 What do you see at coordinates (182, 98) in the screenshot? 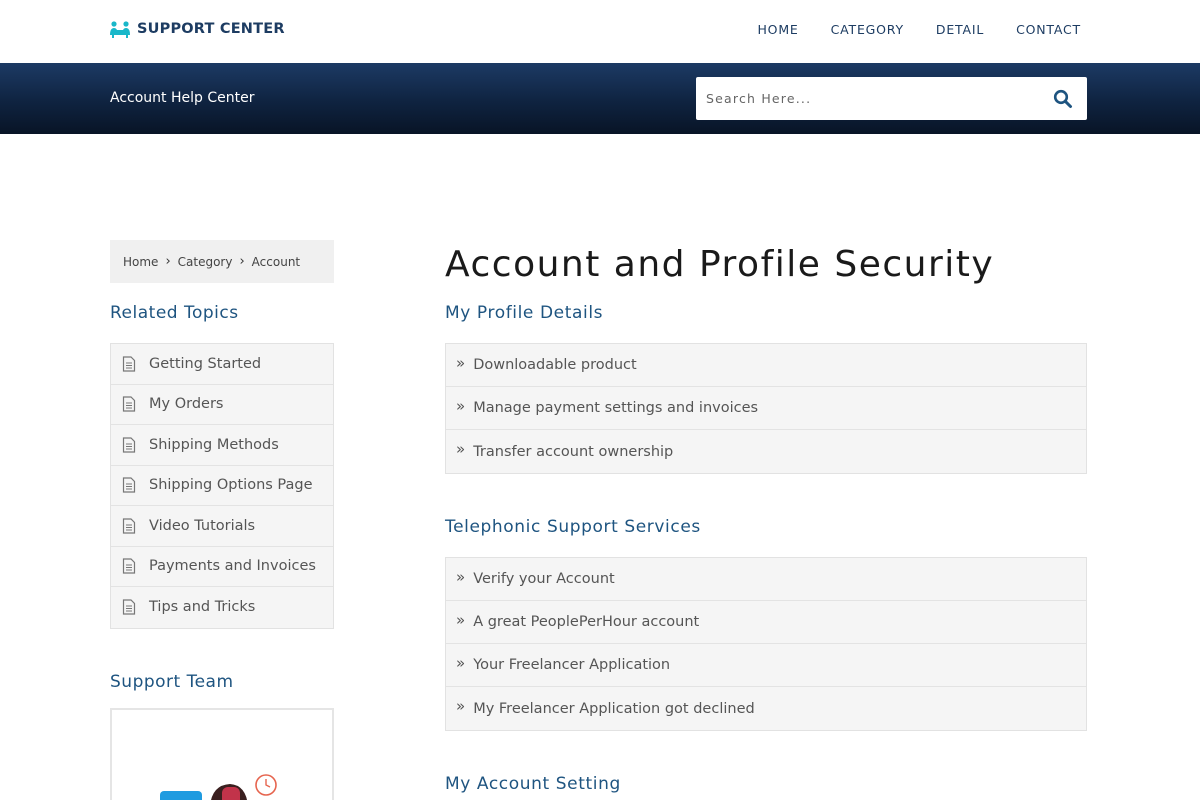
I see `hero-title: Account Help Center` at bounding box center [182, 98].